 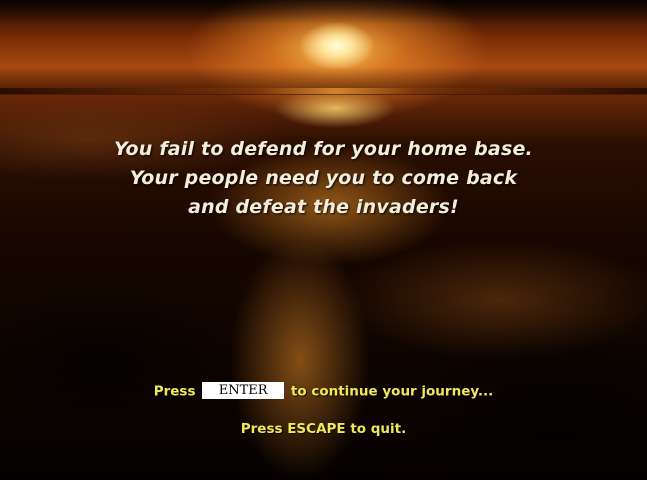 What do you see at coordinates (323, 91) in the screenshot?
I see `horizon-line` at bounding box center [323, 91].